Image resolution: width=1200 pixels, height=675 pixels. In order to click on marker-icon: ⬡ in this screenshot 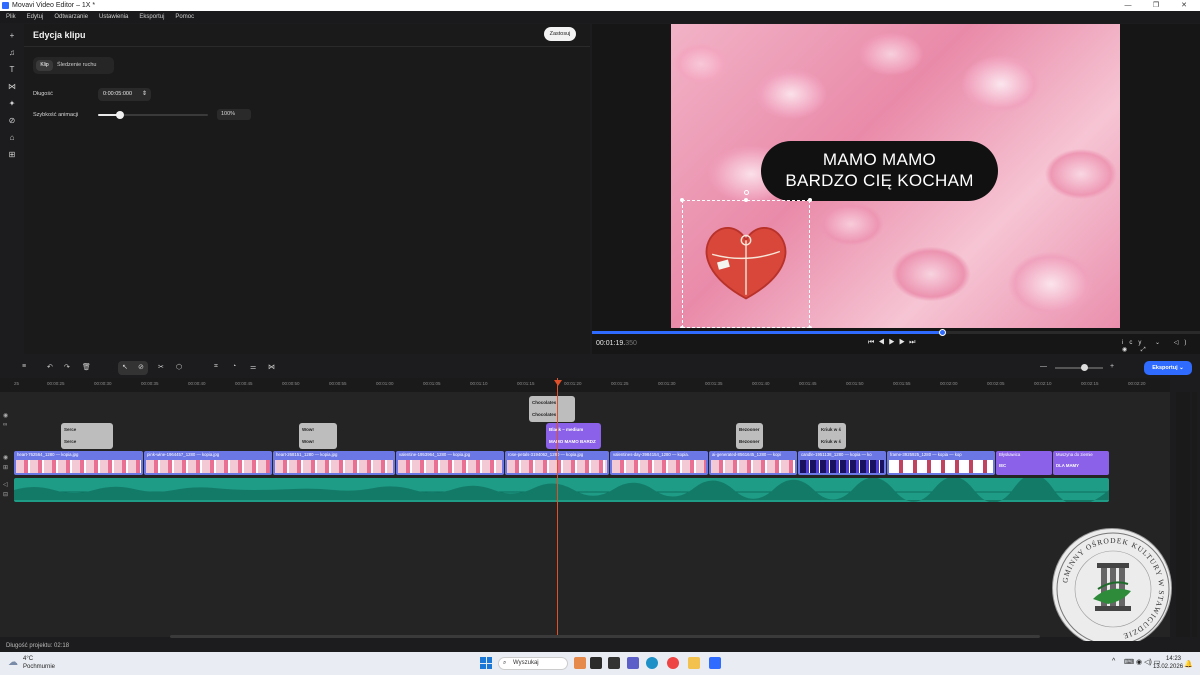, I will do `click(179, 367)`.